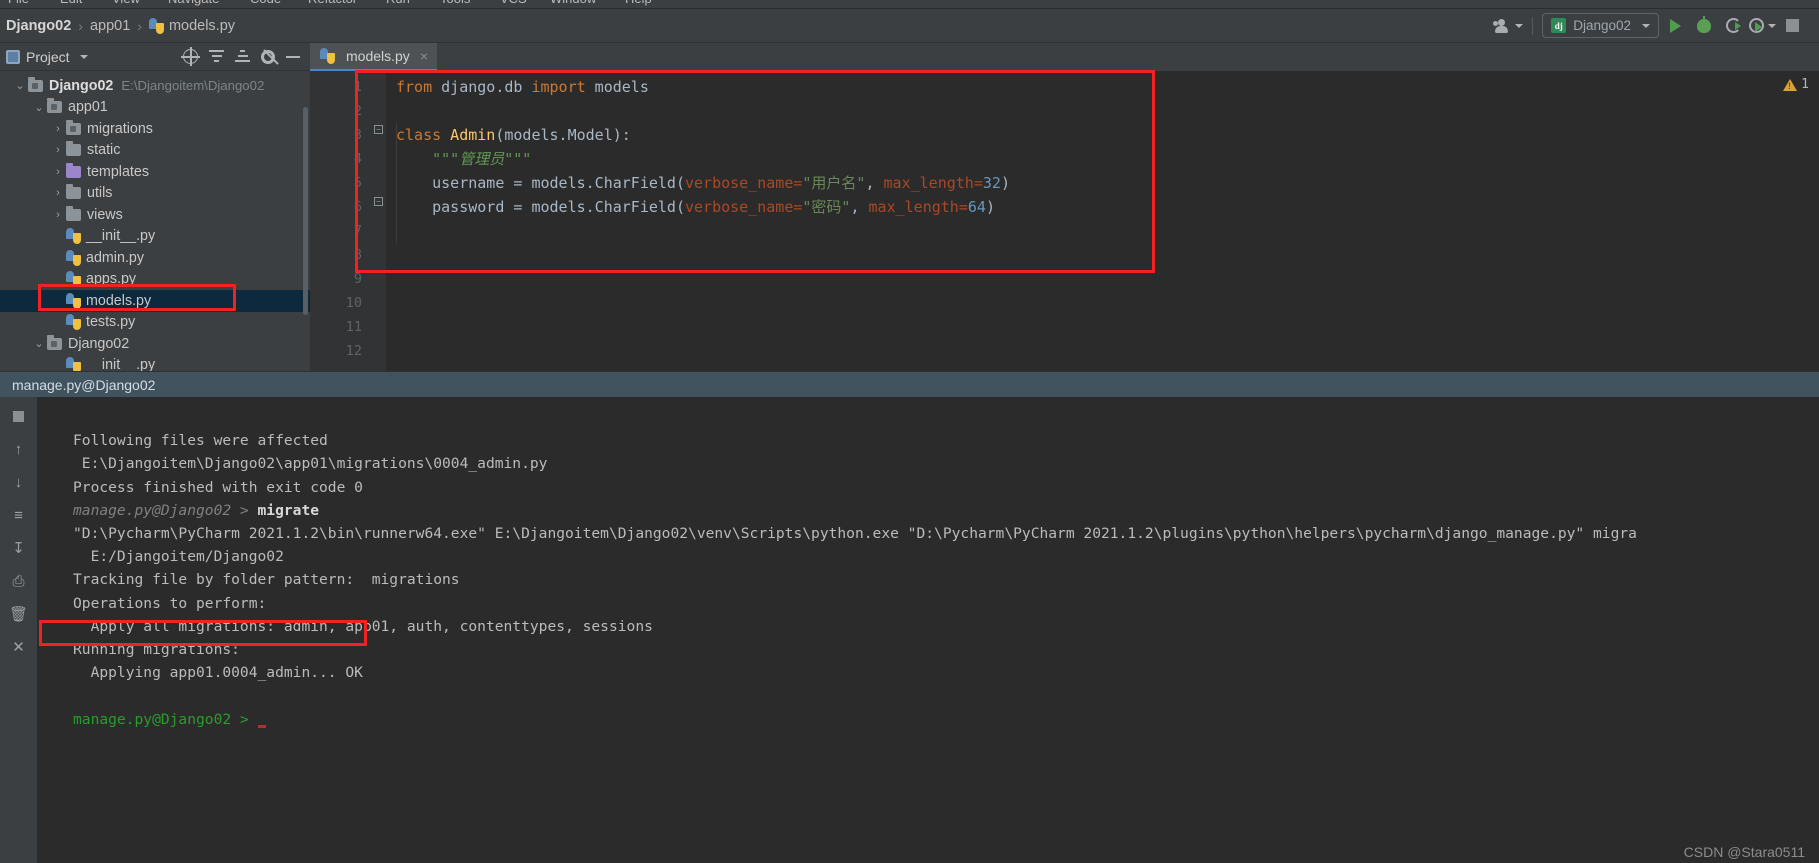 This screenshot has height=863, width=1819. Describe the element at coordinates (19, 515) in the screenshot. I see `soft-wrap-icon: ≡` at that location.